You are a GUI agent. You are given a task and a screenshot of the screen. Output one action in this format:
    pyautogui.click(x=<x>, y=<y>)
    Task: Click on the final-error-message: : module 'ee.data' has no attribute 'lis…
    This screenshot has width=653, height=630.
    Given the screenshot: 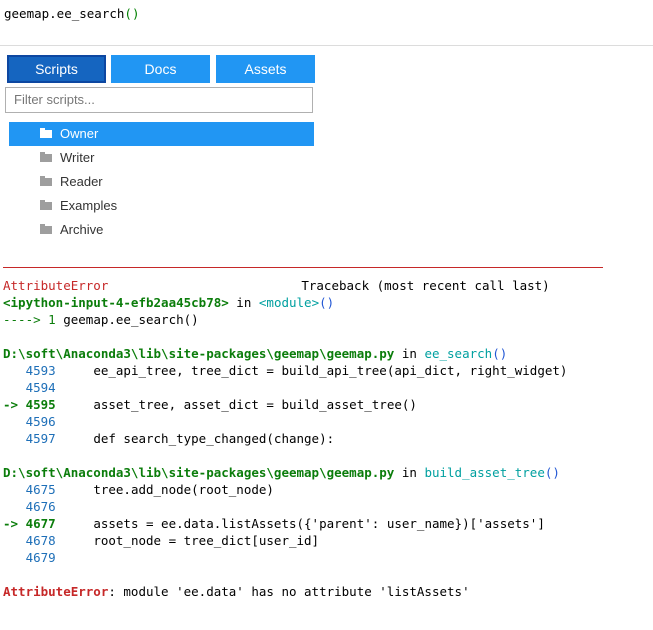 What is the action you would take?
    pyautogui.click(x=289, y=591)
    